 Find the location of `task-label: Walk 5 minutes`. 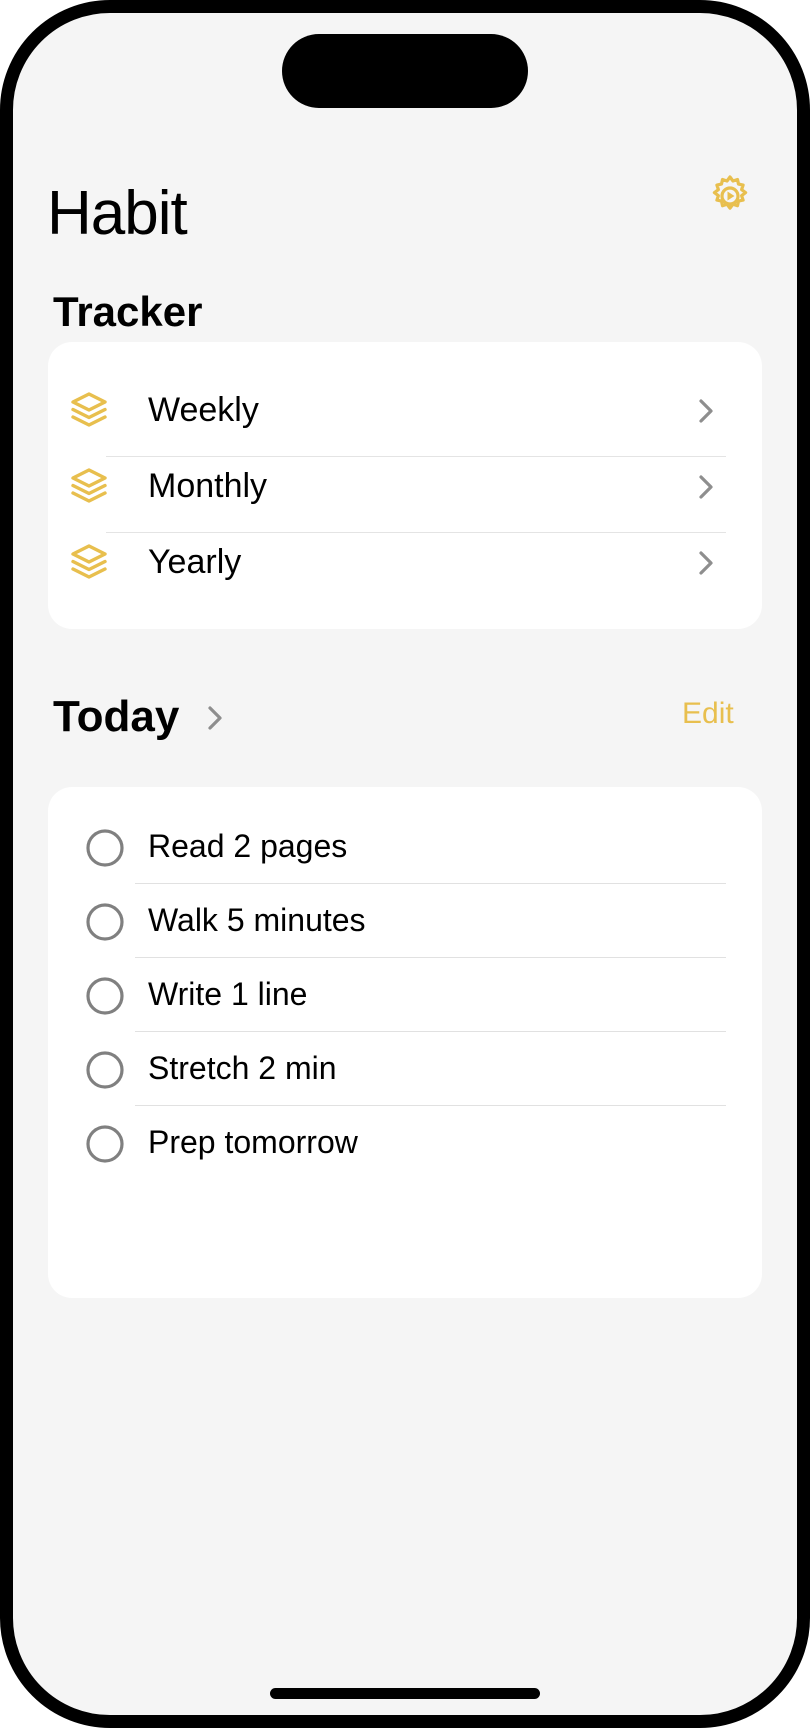

task-label: Walk 5 minutes is located at coordinates (257, 920).